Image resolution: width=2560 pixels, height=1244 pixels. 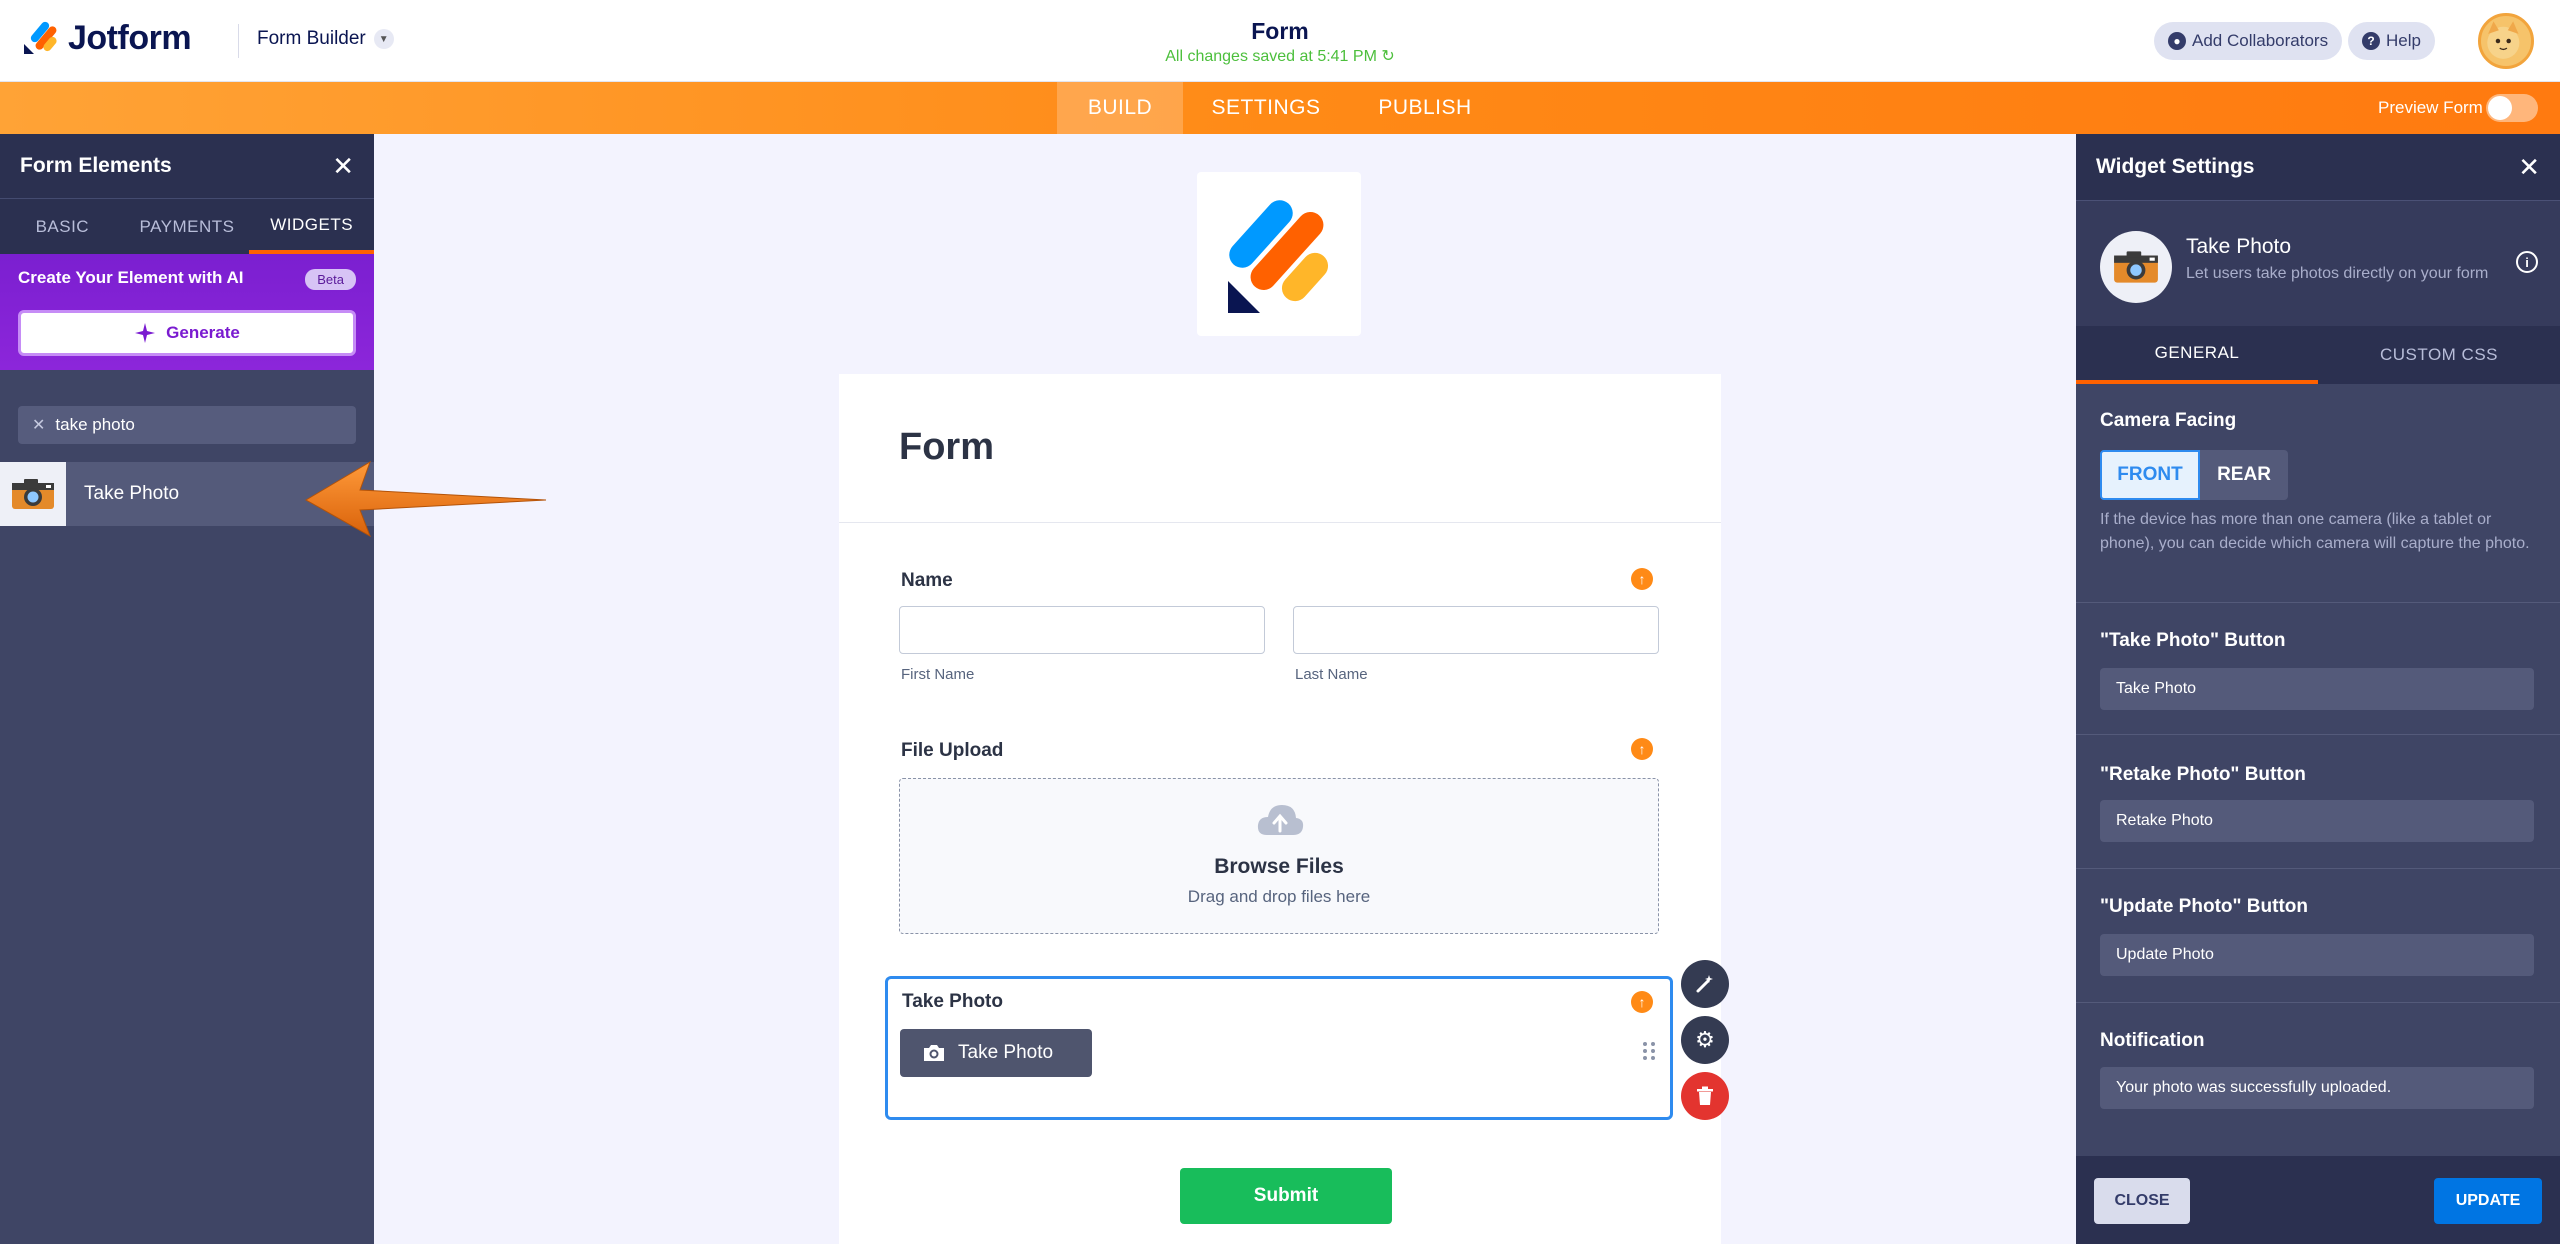 I want to click on header-divider, so click(x=238, y=41).